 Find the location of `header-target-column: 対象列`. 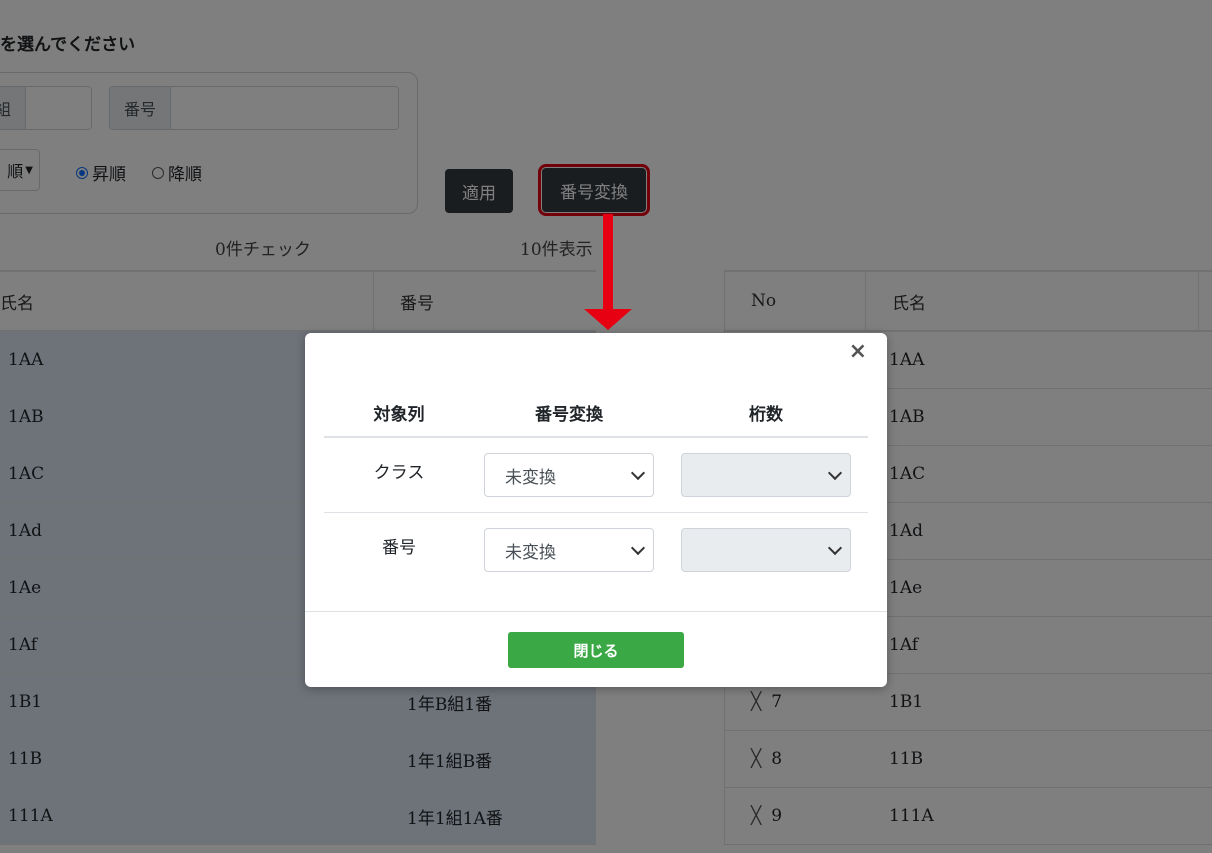

header-target-column: 対象列 is located at coordinates (399, 415).